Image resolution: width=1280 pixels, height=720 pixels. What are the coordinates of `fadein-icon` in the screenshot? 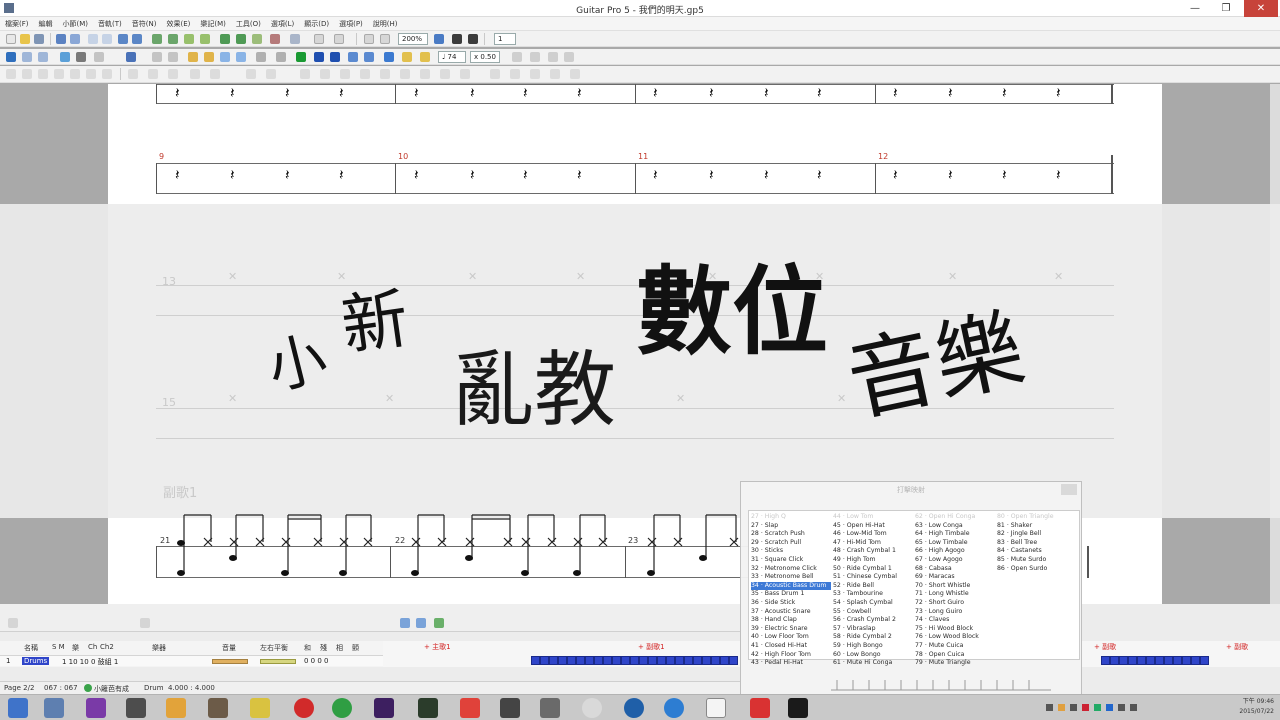 It's located at (569, 57).